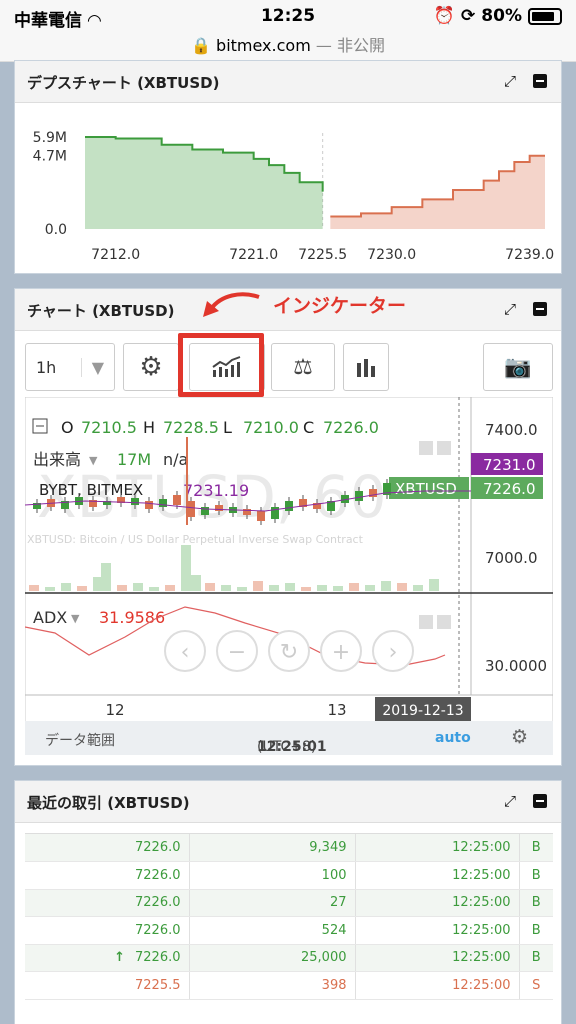 This screenshot has width=576, height=1024. What do you see at coordinates (334, 875) in the screenshot?
I see `trade-size-text: 100` at bounding box center [334, 875].